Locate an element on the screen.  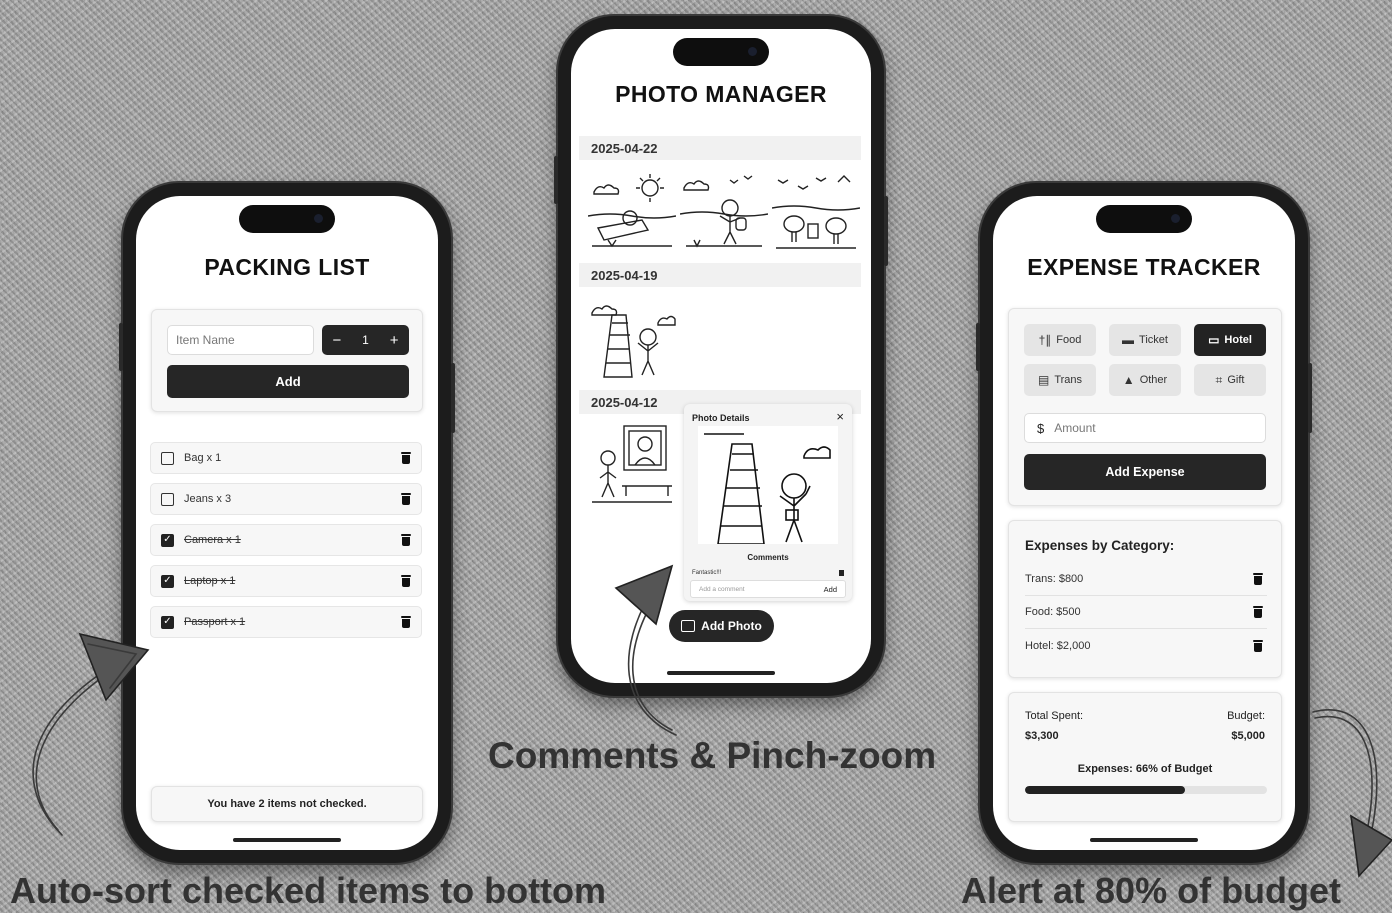
category-chip: ▭ Hotel is located at coordinates (1230, 340).